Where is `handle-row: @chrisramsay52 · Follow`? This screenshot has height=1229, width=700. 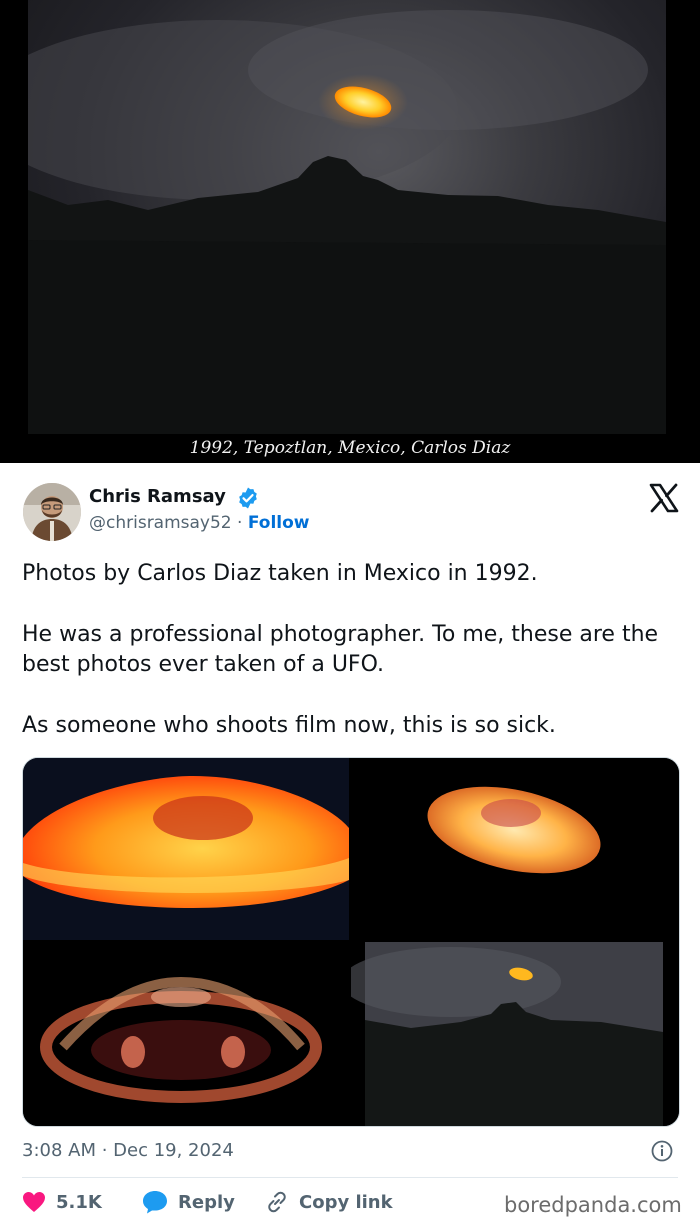
handle-row: @chrisramsay52 · Follow is located at coordinates (199, 523).